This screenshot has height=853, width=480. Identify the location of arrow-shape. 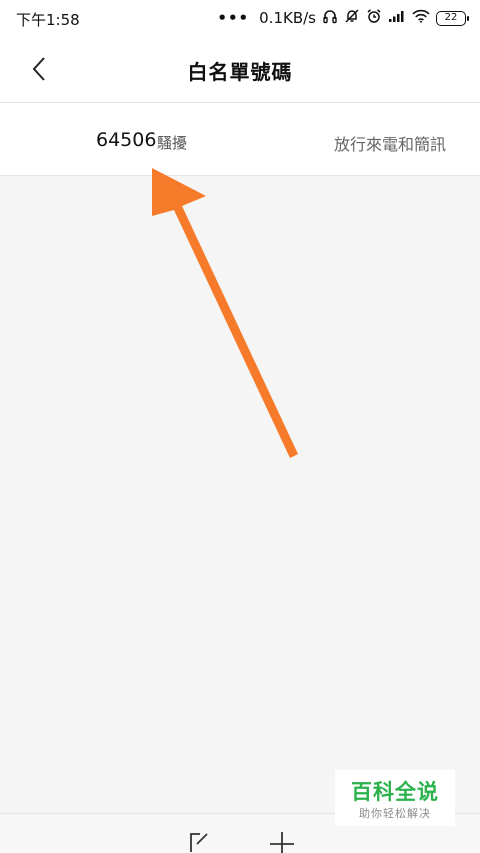
(225, 313).